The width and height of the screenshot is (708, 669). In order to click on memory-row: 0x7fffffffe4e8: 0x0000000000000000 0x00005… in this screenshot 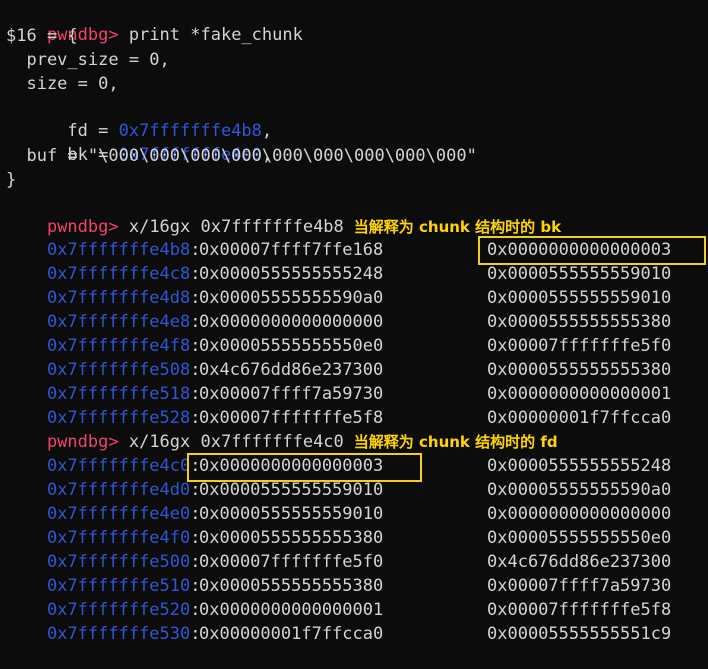, I will do `click(359, 322)`.